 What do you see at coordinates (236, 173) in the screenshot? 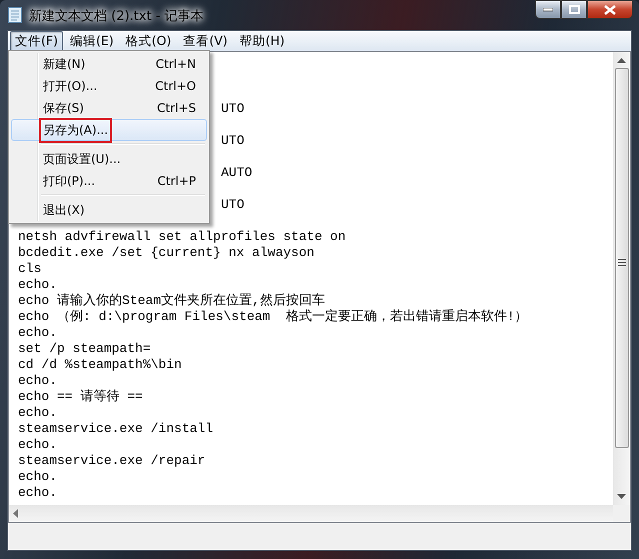
I see `text-line: AUTO` at bounding box center [236, 173].